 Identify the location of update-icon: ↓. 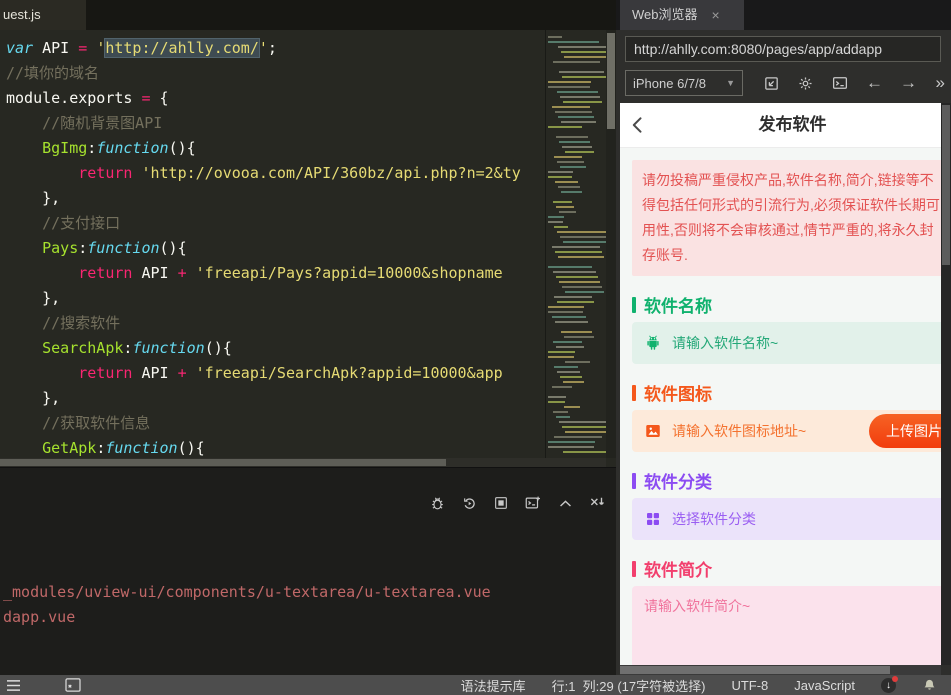
(889, 684).